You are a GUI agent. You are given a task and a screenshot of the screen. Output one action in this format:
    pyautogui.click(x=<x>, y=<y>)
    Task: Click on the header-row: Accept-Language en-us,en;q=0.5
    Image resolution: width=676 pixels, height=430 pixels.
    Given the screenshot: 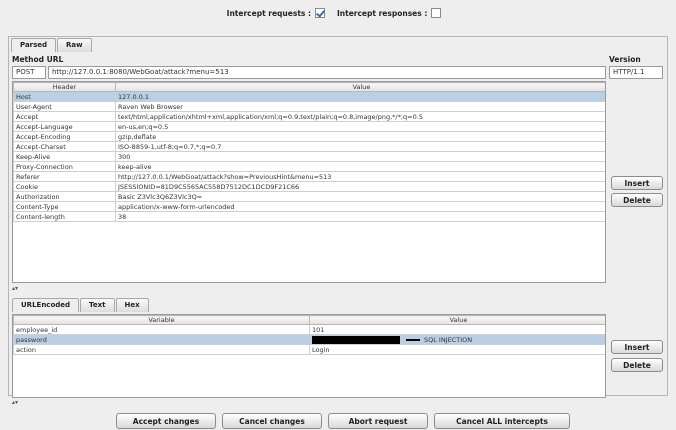 What is the action you would take?
    pyautogui.click(x=309, y=126)
    